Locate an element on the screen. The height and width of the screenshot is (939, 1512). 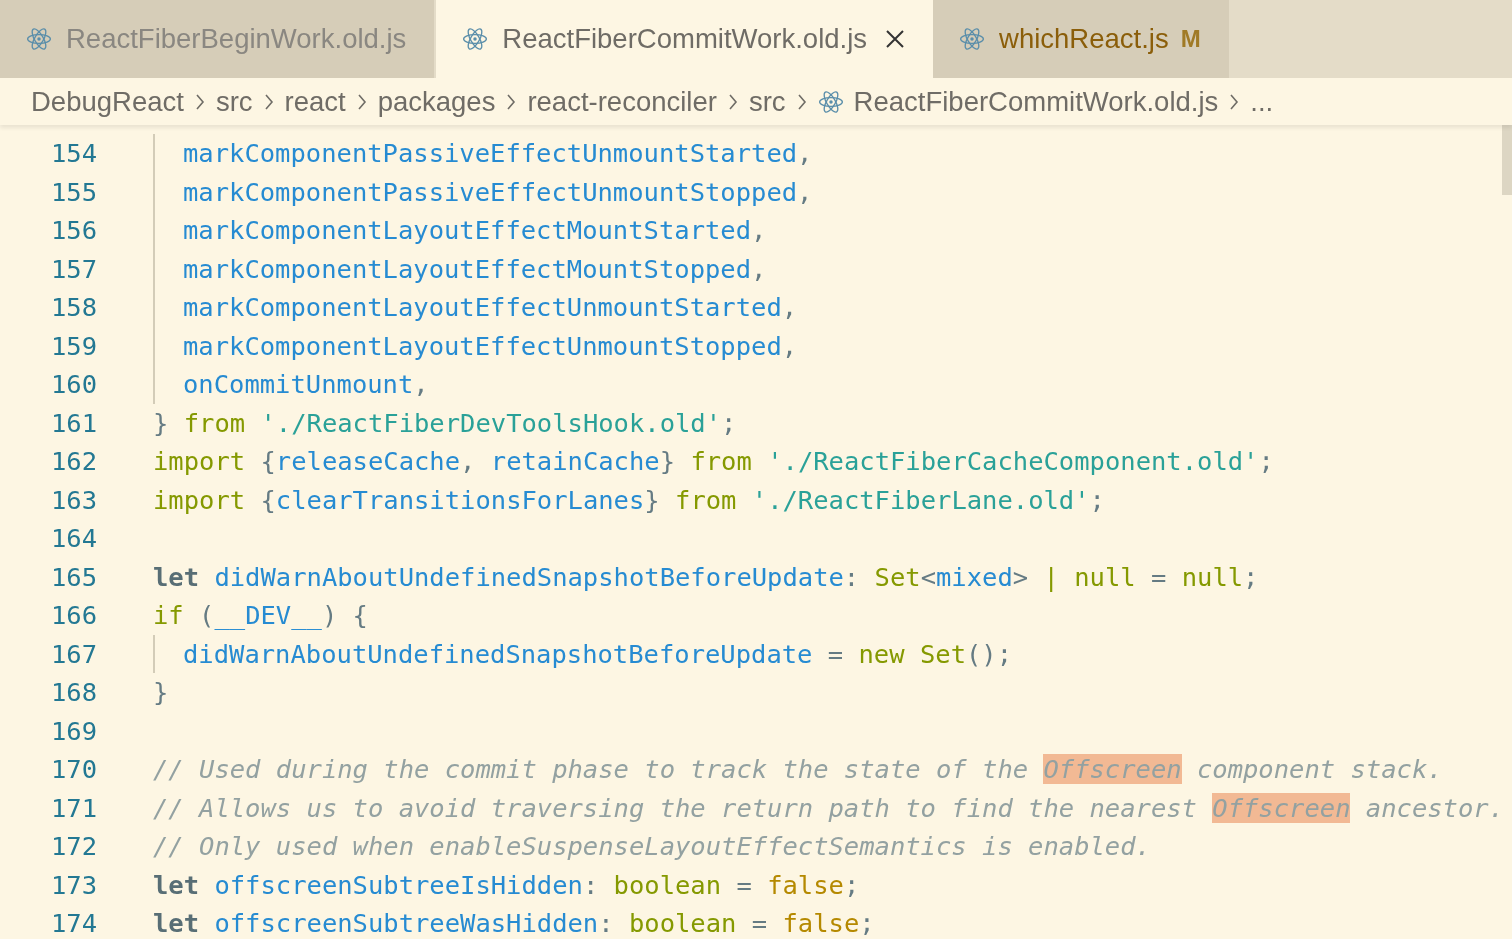
editor-tab: ReactFiberCommitWork.old.js is located at coordinates (685, 39).